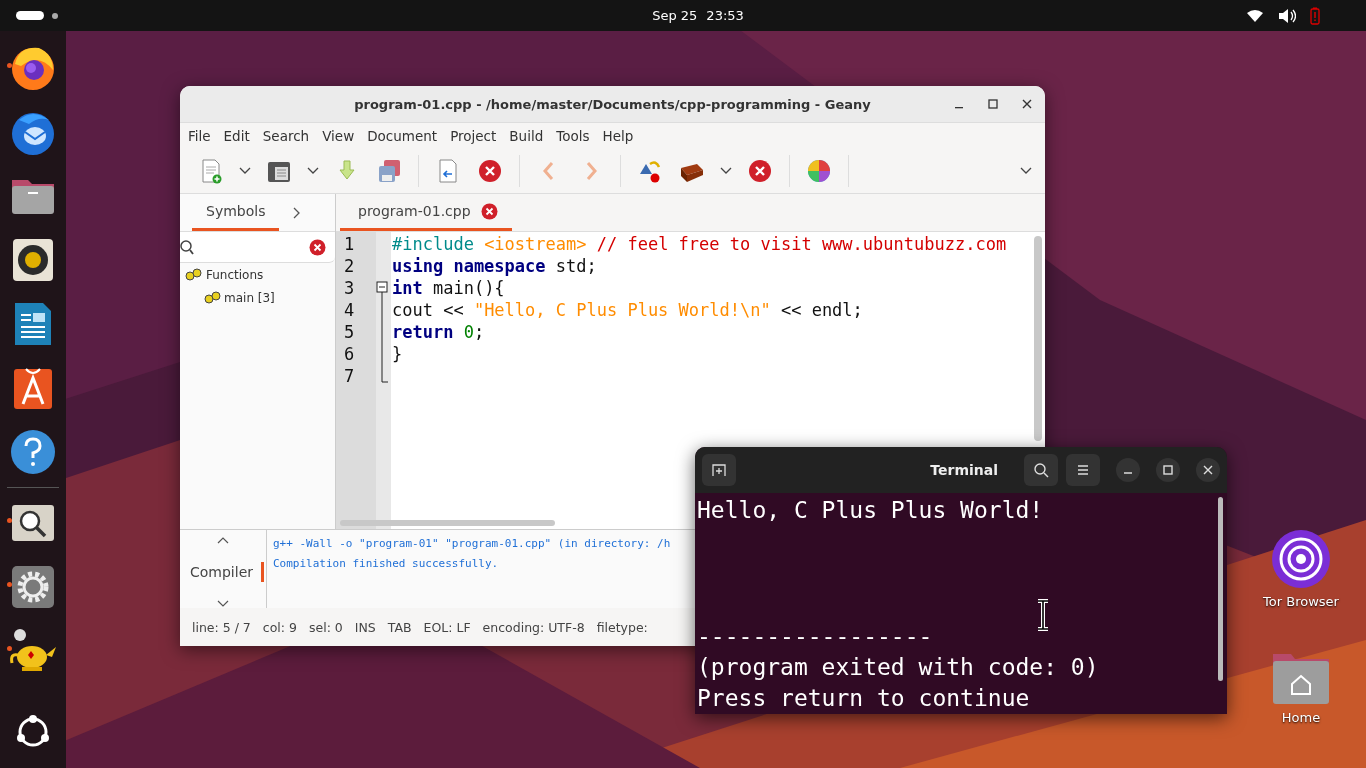 Image resolution: width=1366 pixels, height=768 pixels. I want to click on minimize-button, so click(1128, 470).